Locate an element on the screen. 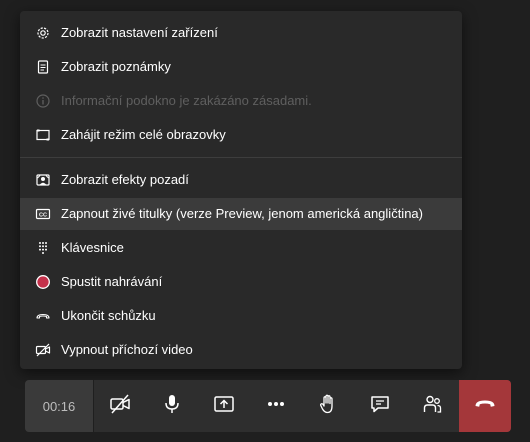 Image resolution: width=530 pixels, height=442 pixels. menu-item-label: Klávesnice is located at coordinates (92, 247).